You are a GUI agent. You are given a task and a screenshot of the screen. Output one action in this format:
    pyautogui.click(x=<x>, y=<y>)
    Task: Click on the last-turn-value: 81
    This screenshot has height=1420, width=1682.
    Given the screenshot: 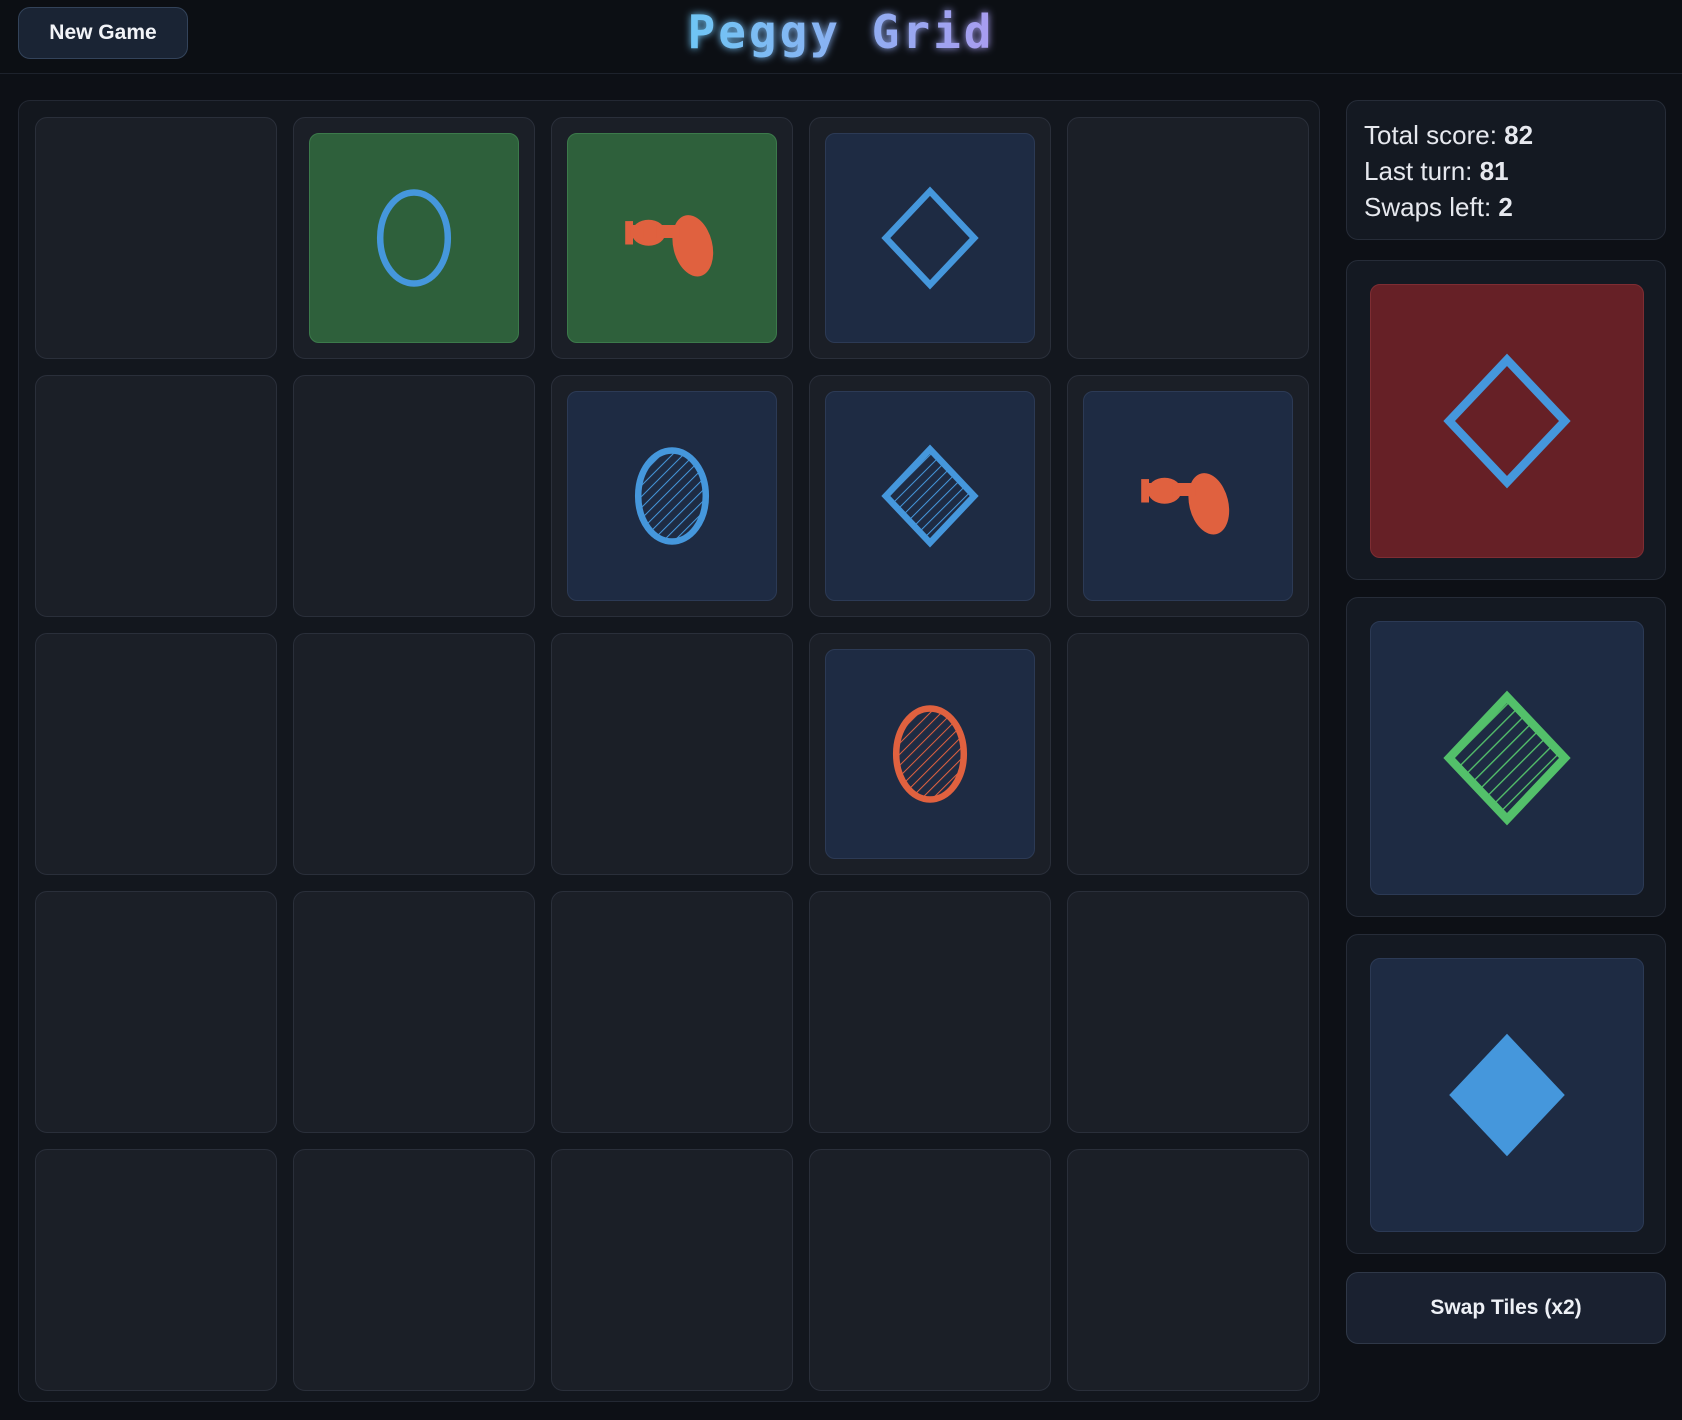 What is the action you would take?
    pyautogui.click(x=1494, y=171)
    